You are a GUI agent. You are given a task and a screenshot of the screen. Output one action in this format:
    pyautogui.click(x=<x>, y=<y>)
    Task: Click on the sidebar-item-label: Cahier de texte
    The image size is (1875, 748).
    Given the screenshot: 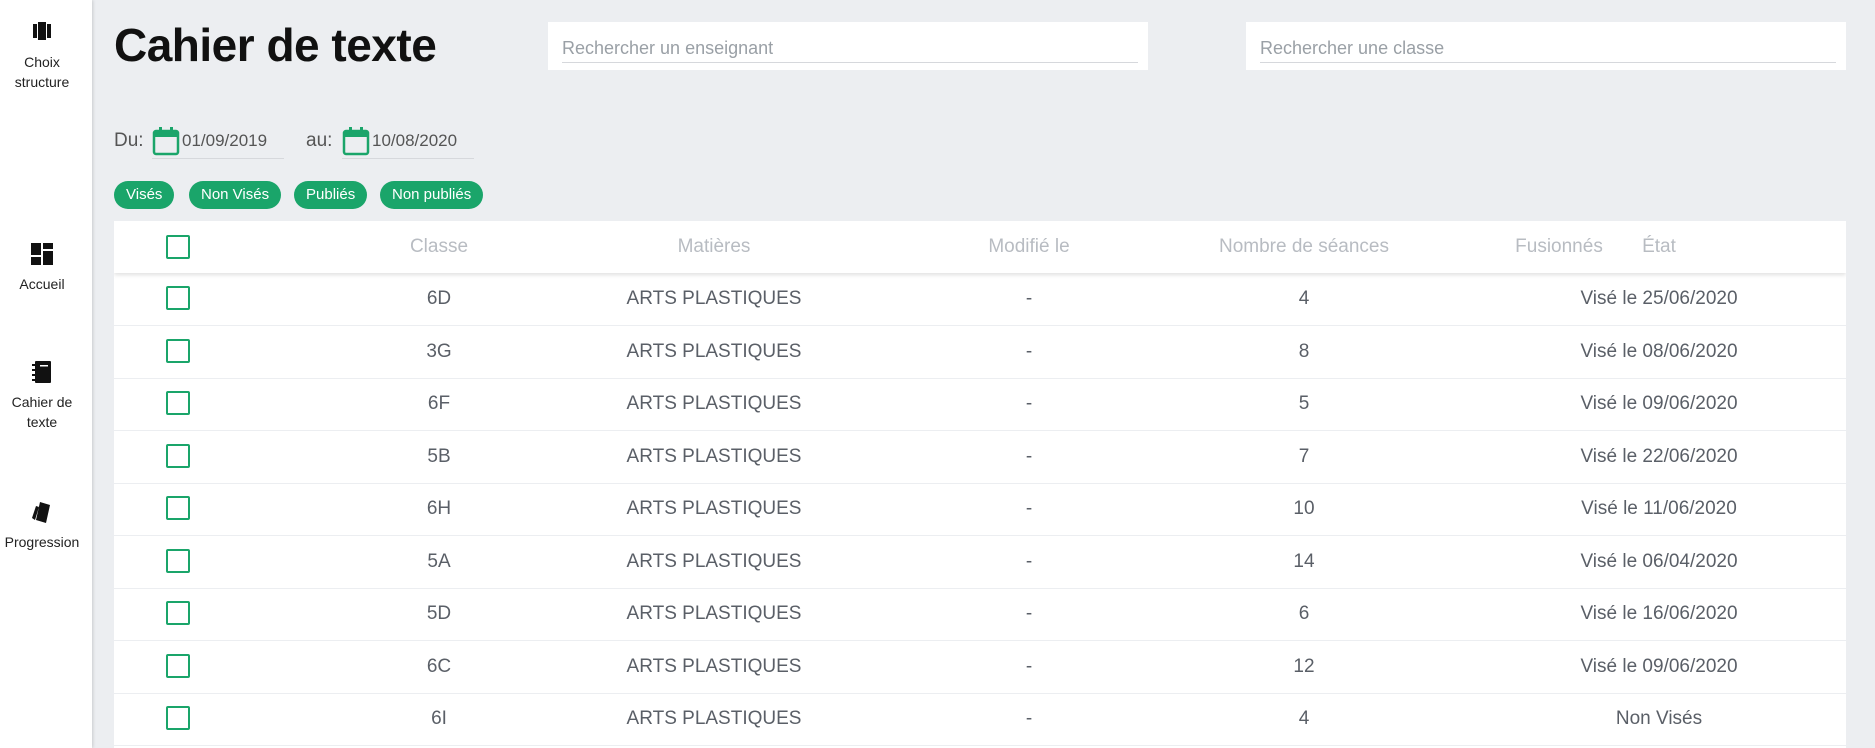 What is the action you would take?
    pyautogui.click(x=42, y=412)
    